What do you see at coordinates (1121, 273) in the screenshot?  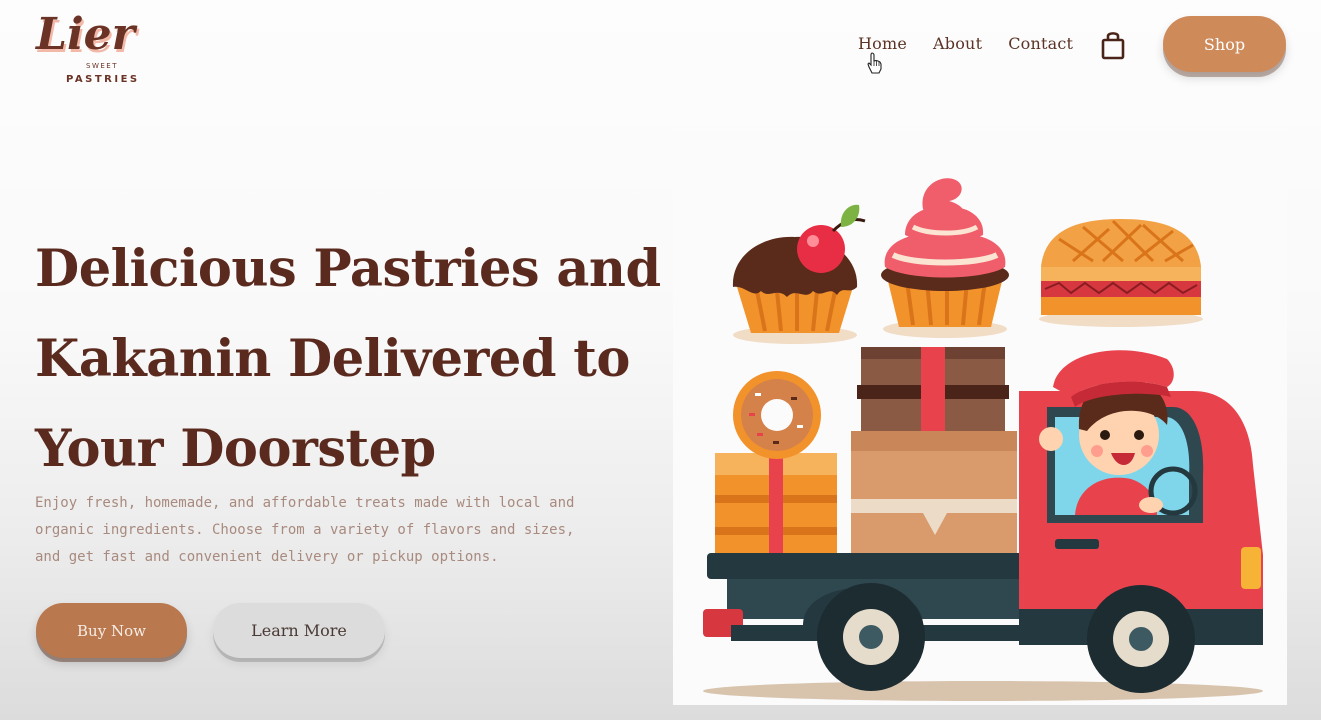 I see `pie-slice` at bounding box center [1121, 273].